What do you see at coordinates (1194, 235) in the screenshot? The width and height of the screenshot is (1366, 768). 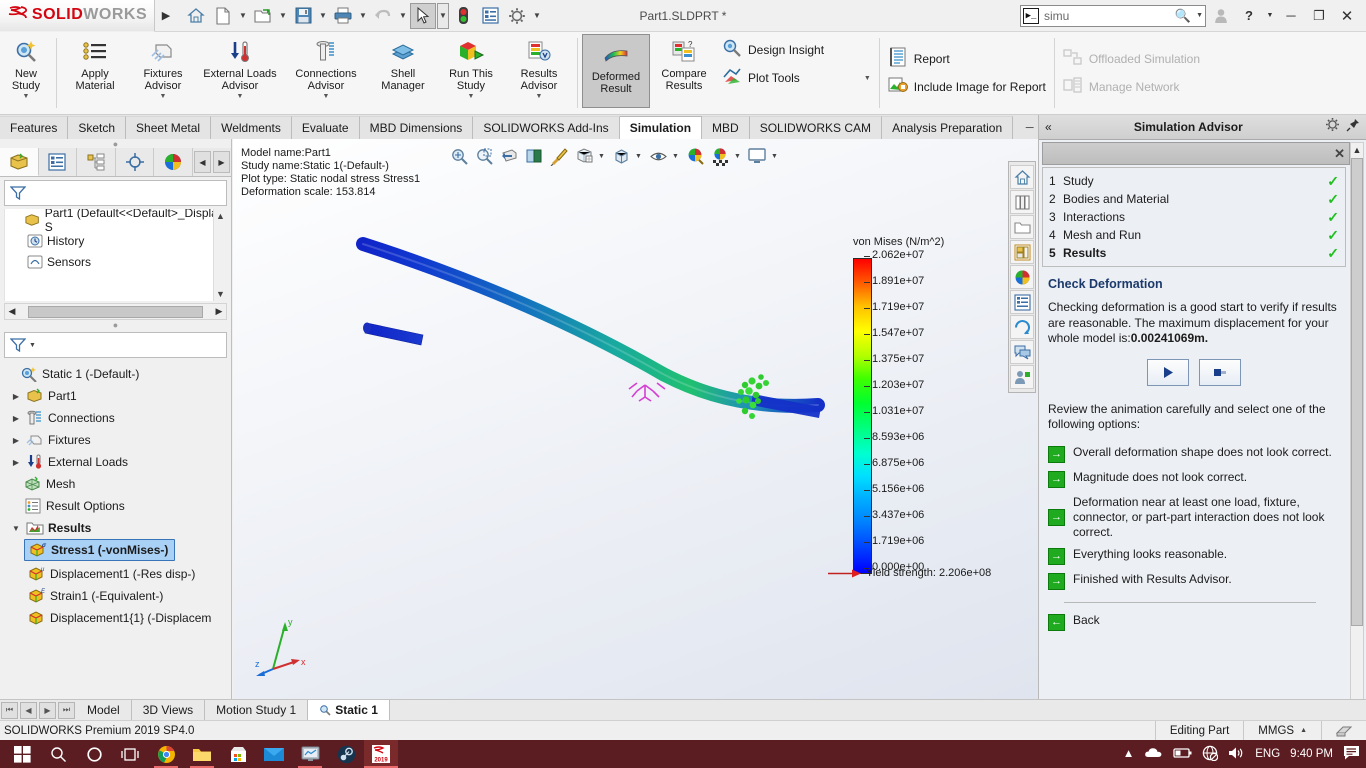 I see `advisor-step-mesh-run: 4 Mesh and Run ✓` at bounding box center [1194, 235].